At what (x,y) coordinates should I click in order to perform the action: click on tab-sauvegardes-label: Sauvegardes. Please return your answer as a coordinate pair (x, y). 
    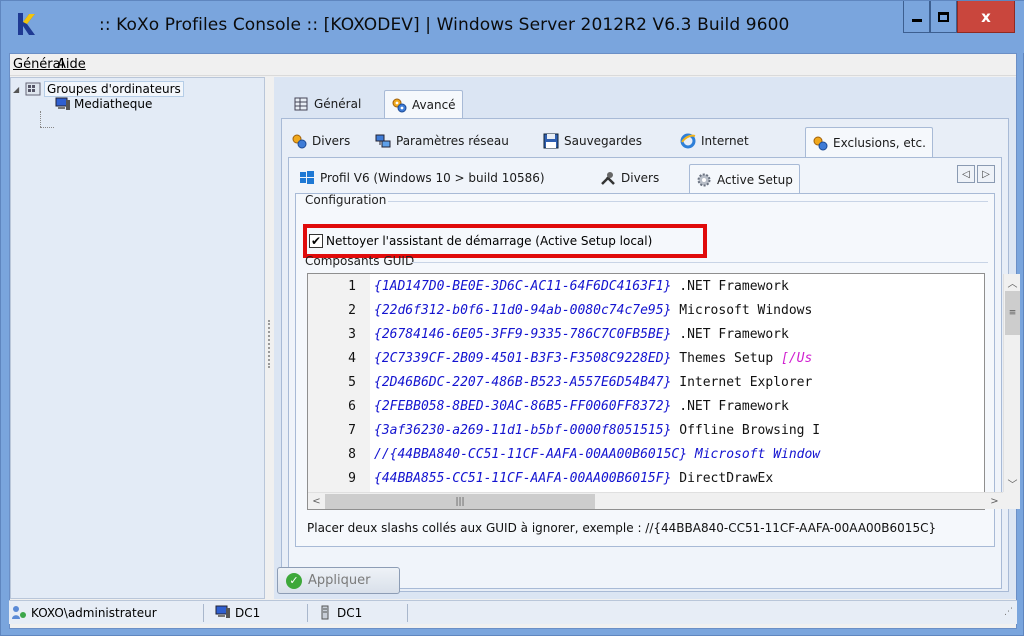
    Looking at the image, I should click on (603, 141).